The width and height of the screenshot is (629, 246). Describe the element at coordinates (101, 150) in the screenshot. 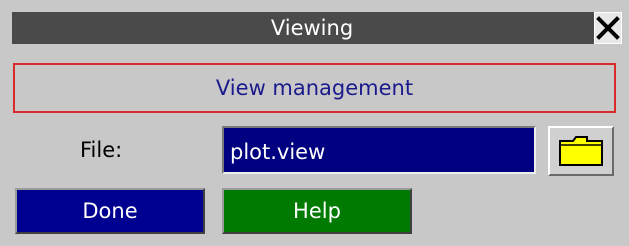

I see `file-label: File:` at that location.